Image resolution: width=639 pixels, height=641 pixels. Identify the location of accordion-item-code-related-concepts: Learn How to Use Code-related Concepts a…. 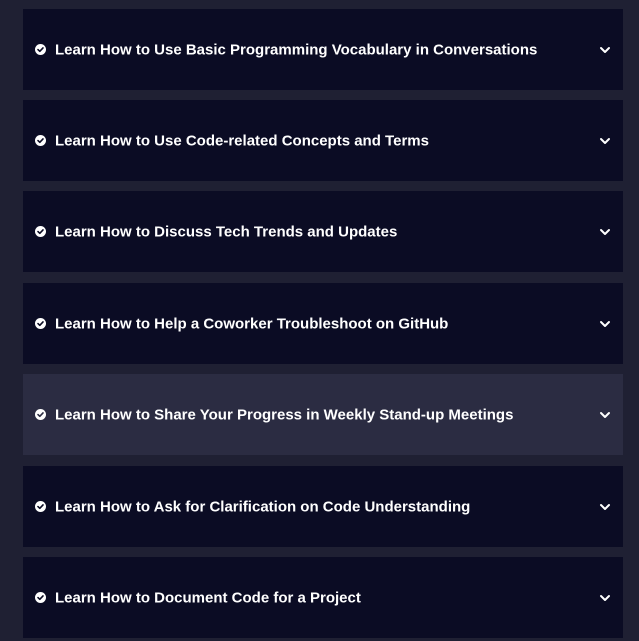
(323, 140).